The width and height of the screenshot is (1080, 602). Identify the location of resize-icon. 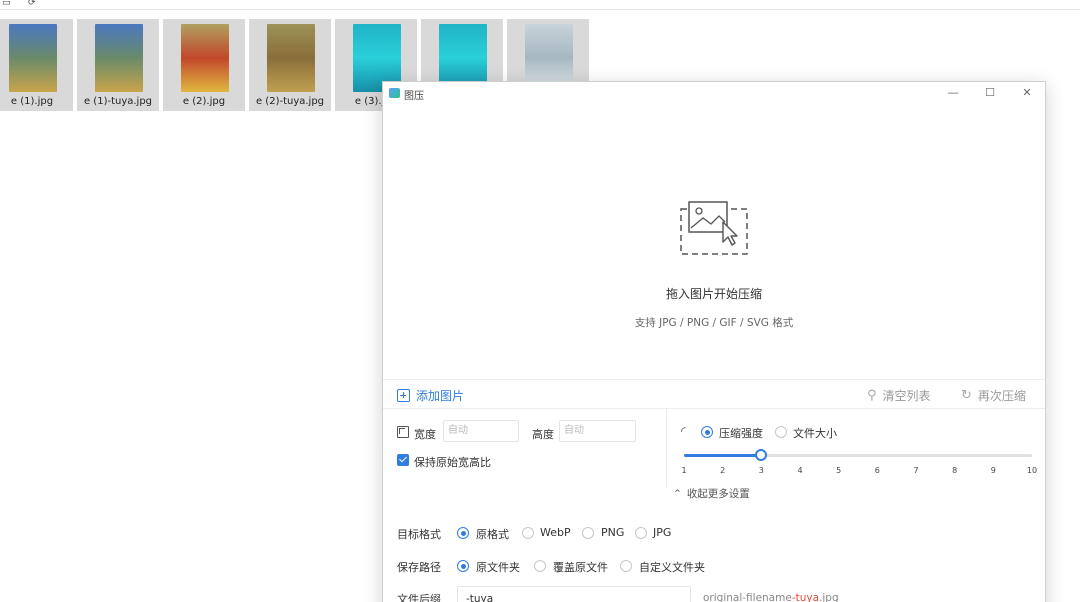
(403, 432).